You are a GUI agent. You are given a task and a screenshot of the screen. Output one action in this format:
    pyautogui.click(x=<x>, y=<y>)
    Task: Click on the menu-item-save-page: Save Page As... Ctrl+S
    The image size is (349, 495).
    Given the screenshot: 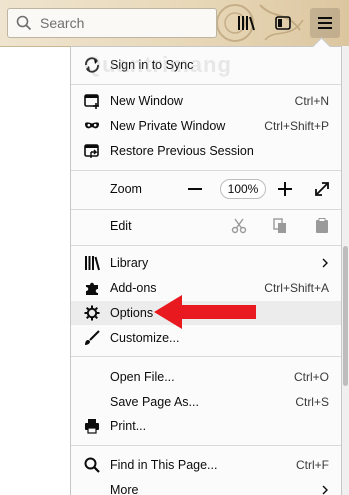 What is the action you would take?
    pyautogui.click(x=206, y=402)
    